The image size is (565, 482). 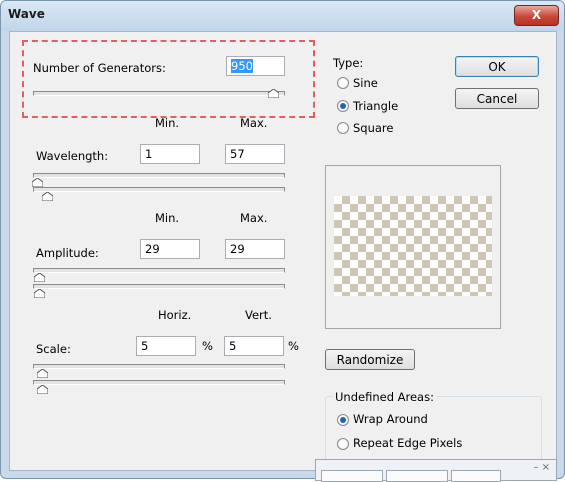 What do you see at coordinates (348, 63) in the screenshot?
I see `type-label: Type:` at bounding box center [348, 63].